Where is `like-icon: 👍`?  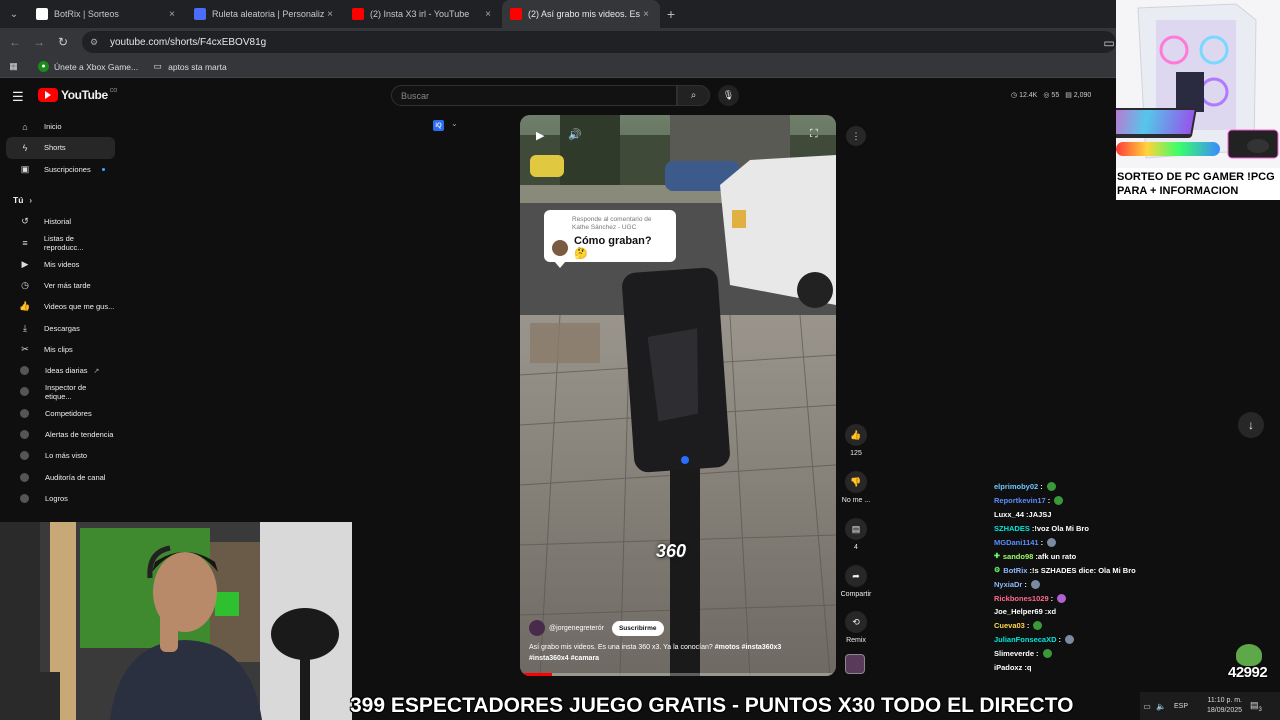 like-icon: 👍 is located at coordinates (856, 435).